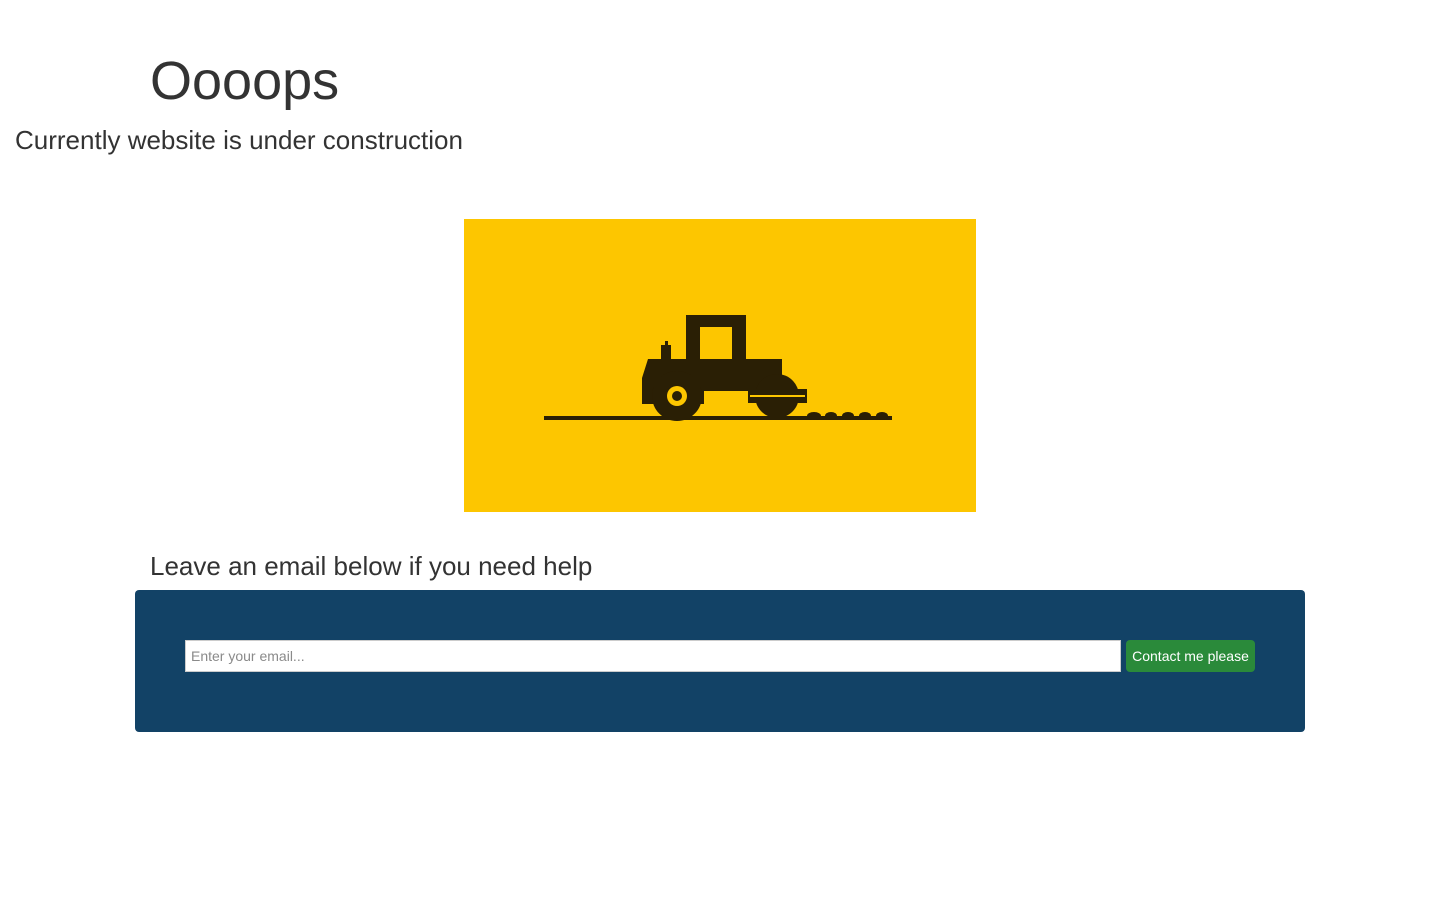 The width and height of the screenshot is (1440, 900). I want to click on contact-me-button: Contact me please, so click(1190, 656).